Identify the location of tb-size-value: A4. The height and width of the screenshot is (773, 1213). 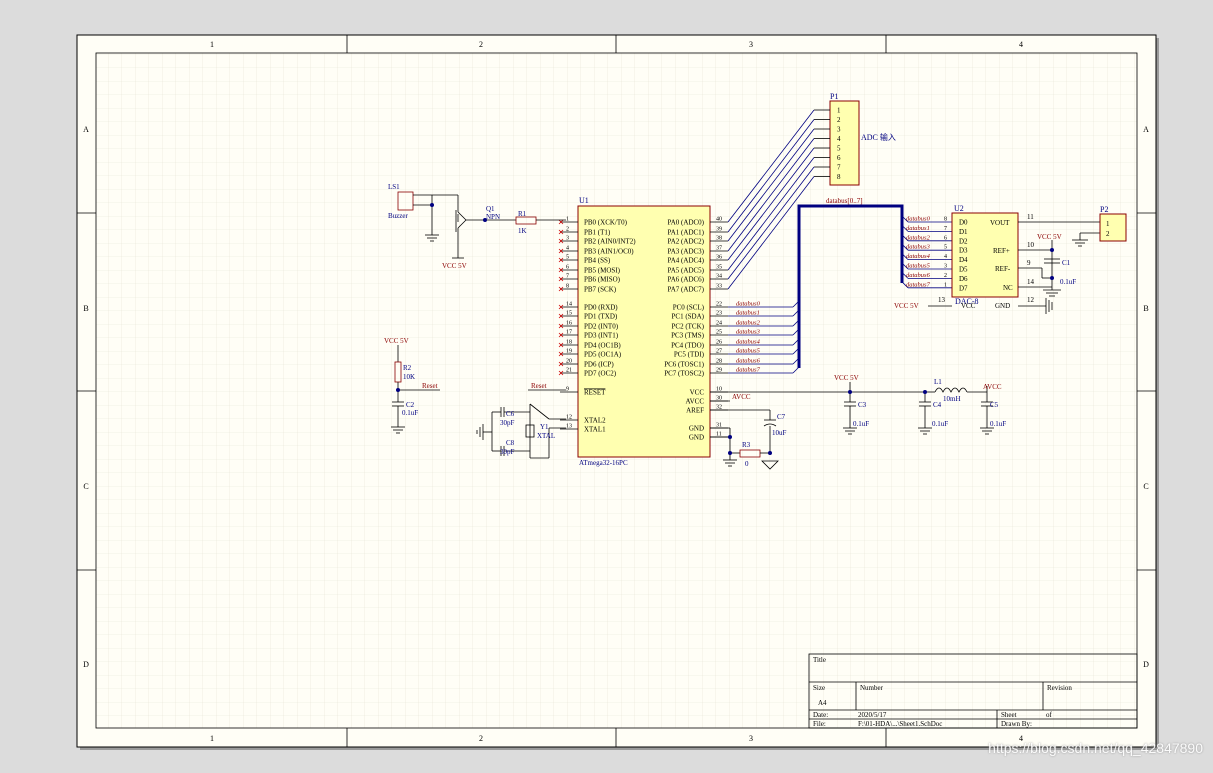
(822, 703).